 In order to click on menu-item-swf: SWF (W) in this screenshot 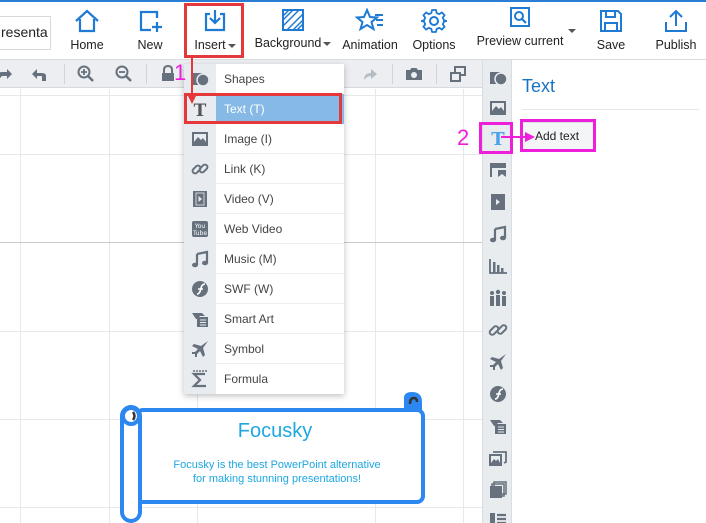, I will do `click(264, 289)`.